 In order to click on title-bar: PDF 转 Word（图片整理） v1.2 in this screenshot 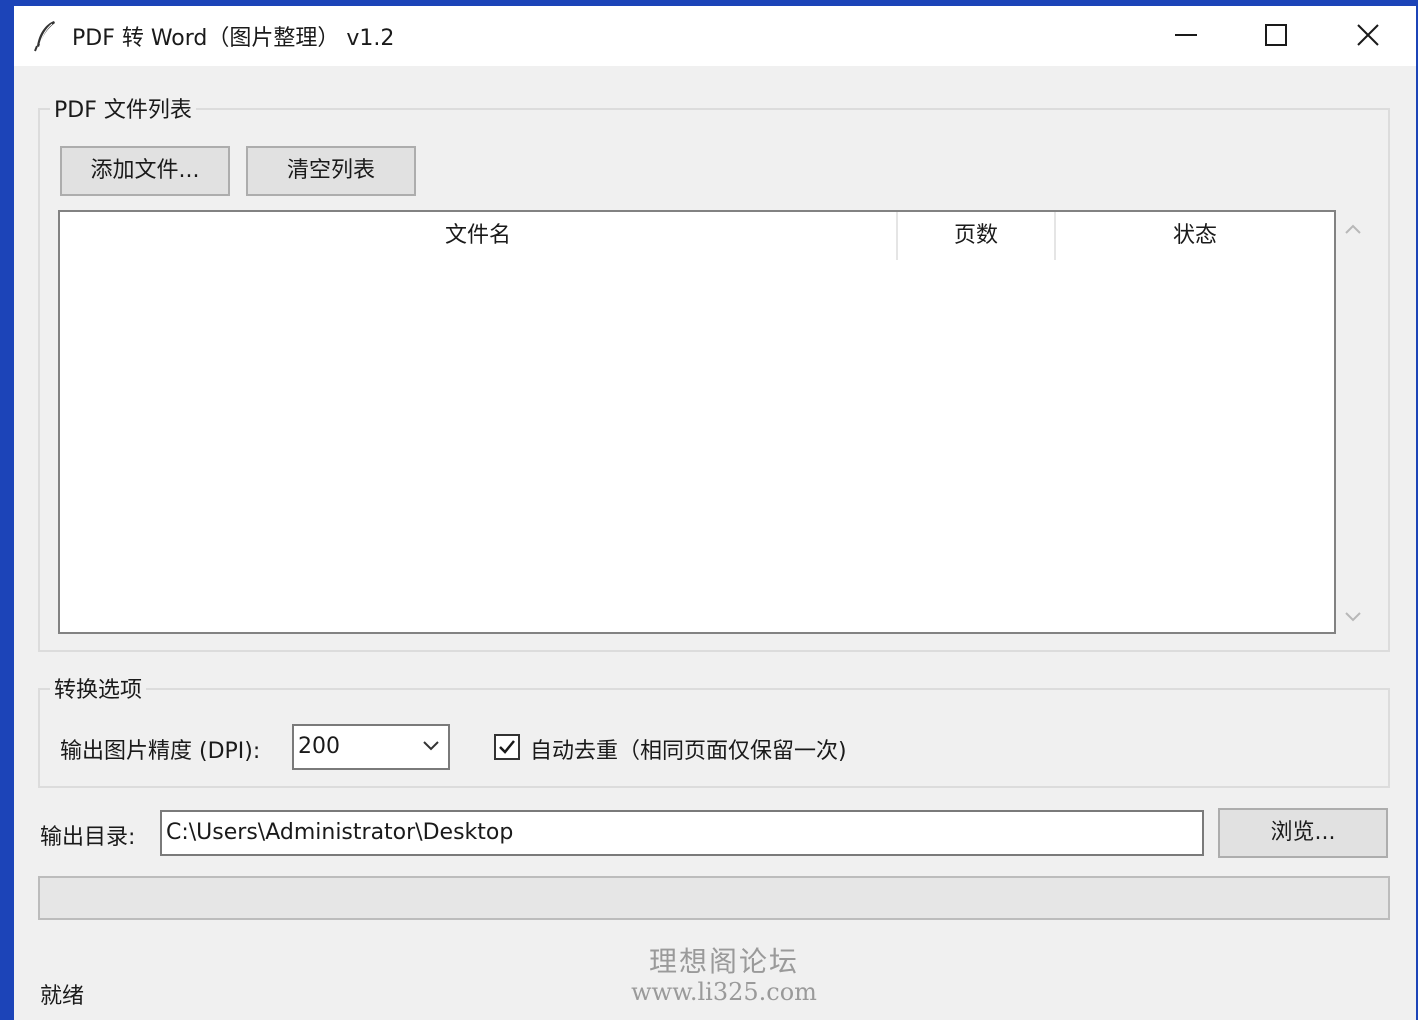, I will do `click(715, 36)`.